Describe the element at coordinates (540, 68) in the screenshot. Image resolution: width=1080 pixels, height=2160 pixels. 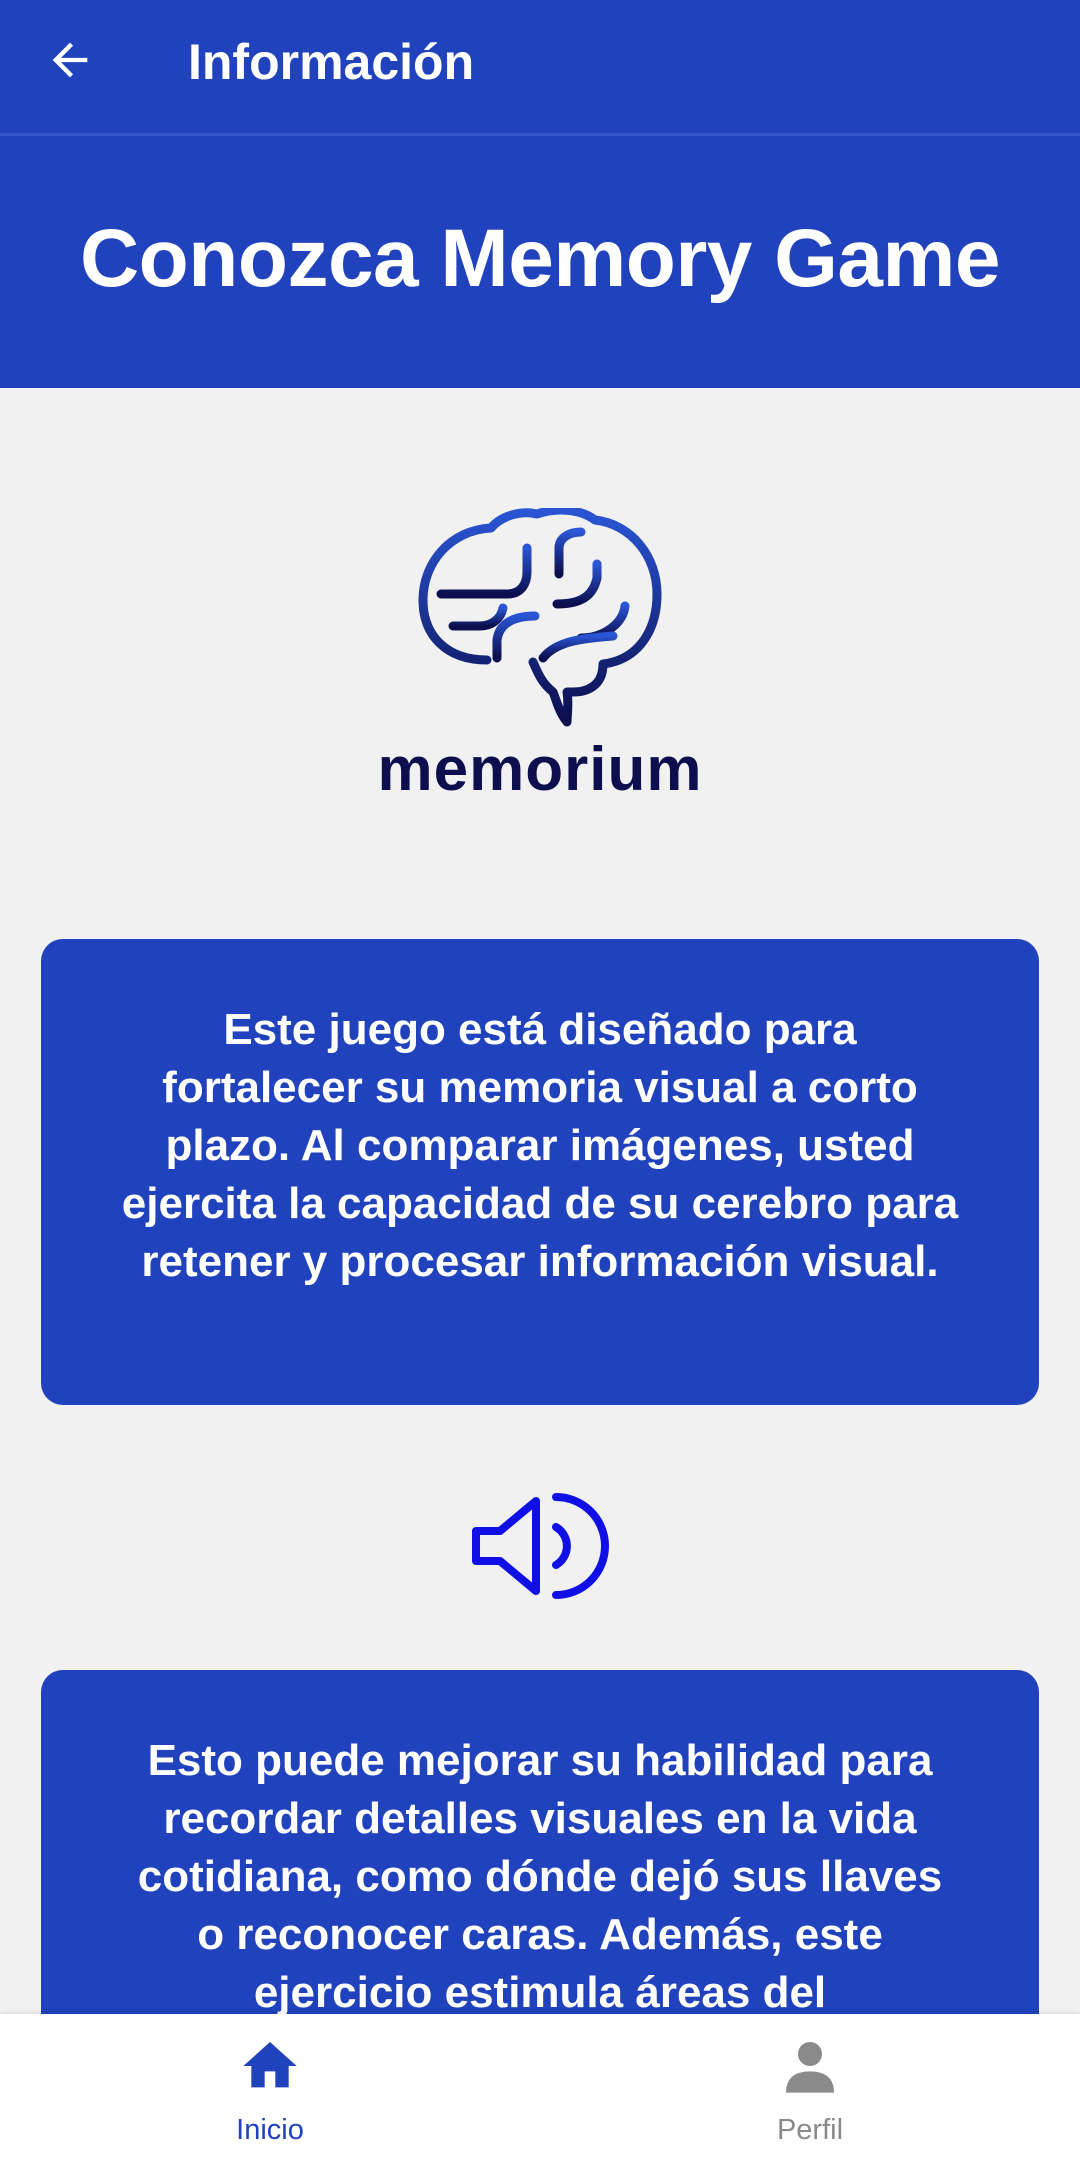
I see `app-bar: Información` at that location.